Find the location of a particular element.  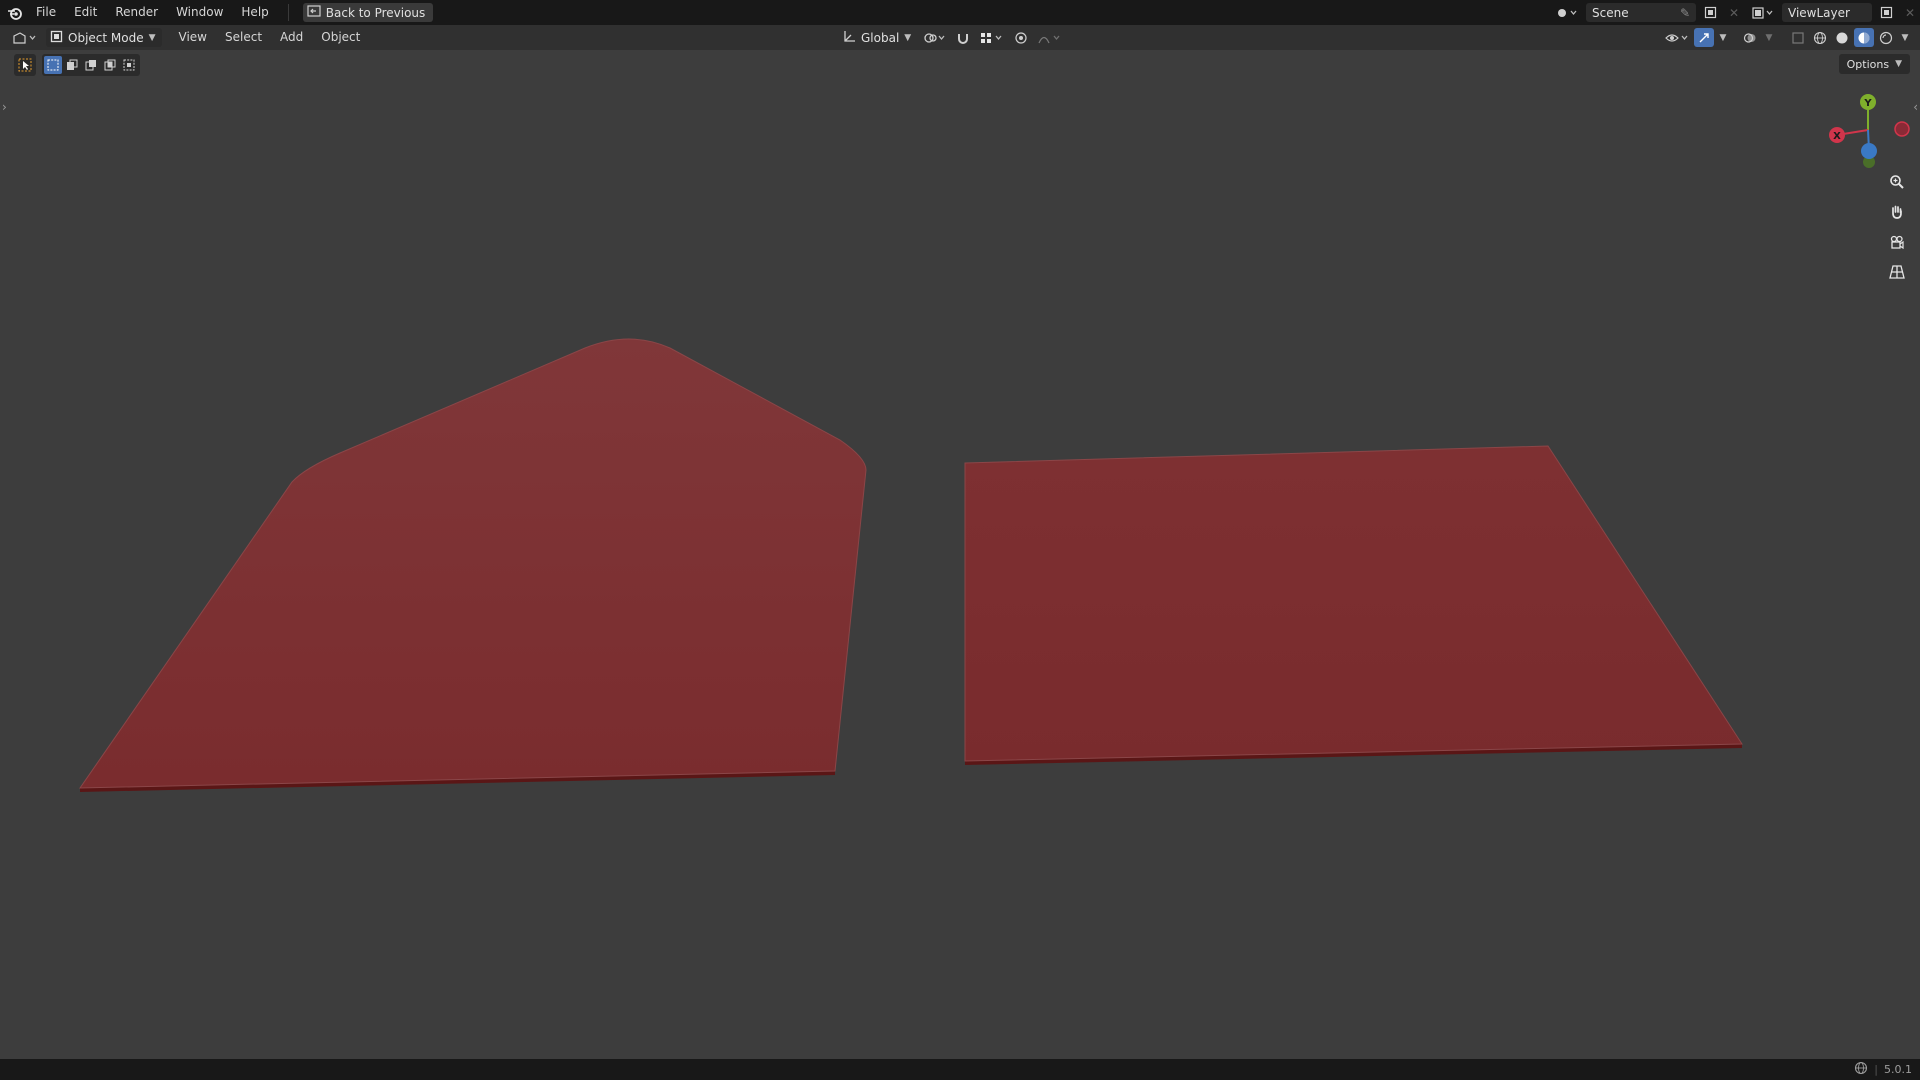

wireframe-shading-icon is located at coordinates (1820, 37).